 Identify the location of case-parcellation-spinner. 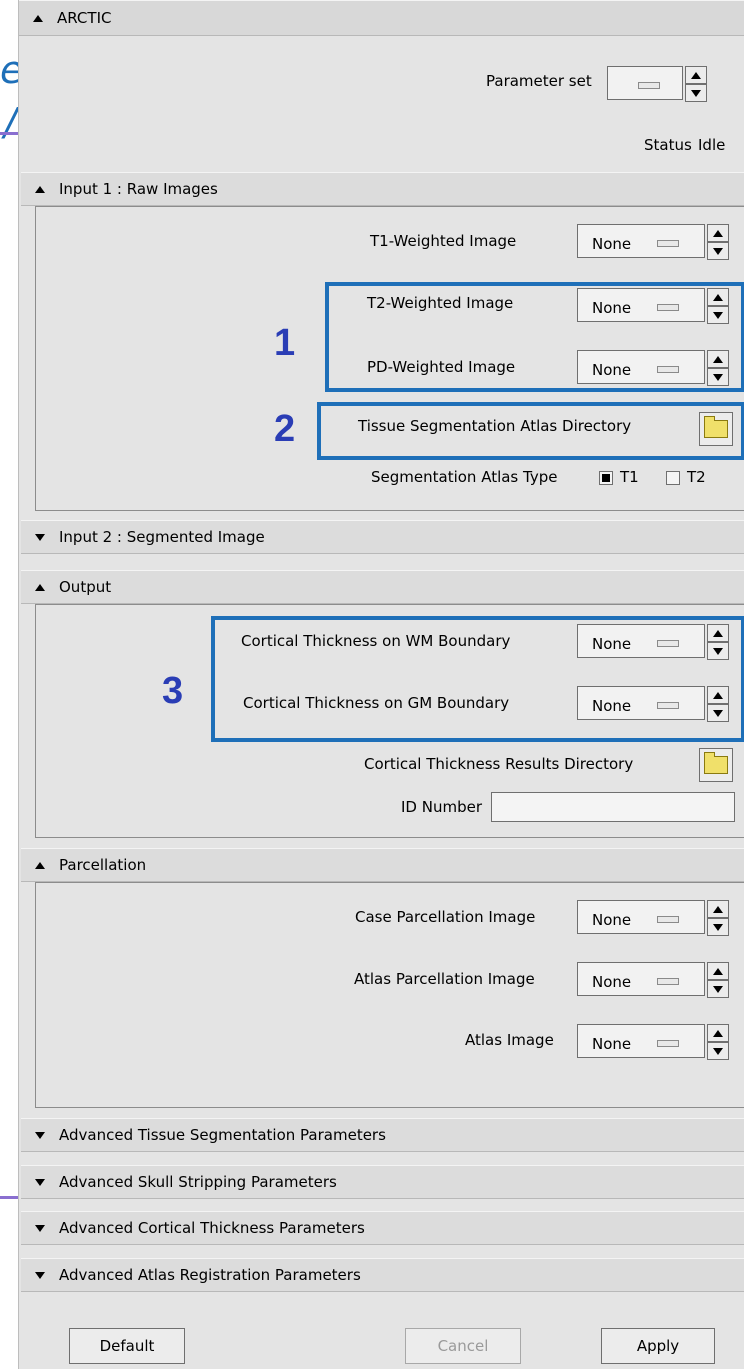
(718, 918).